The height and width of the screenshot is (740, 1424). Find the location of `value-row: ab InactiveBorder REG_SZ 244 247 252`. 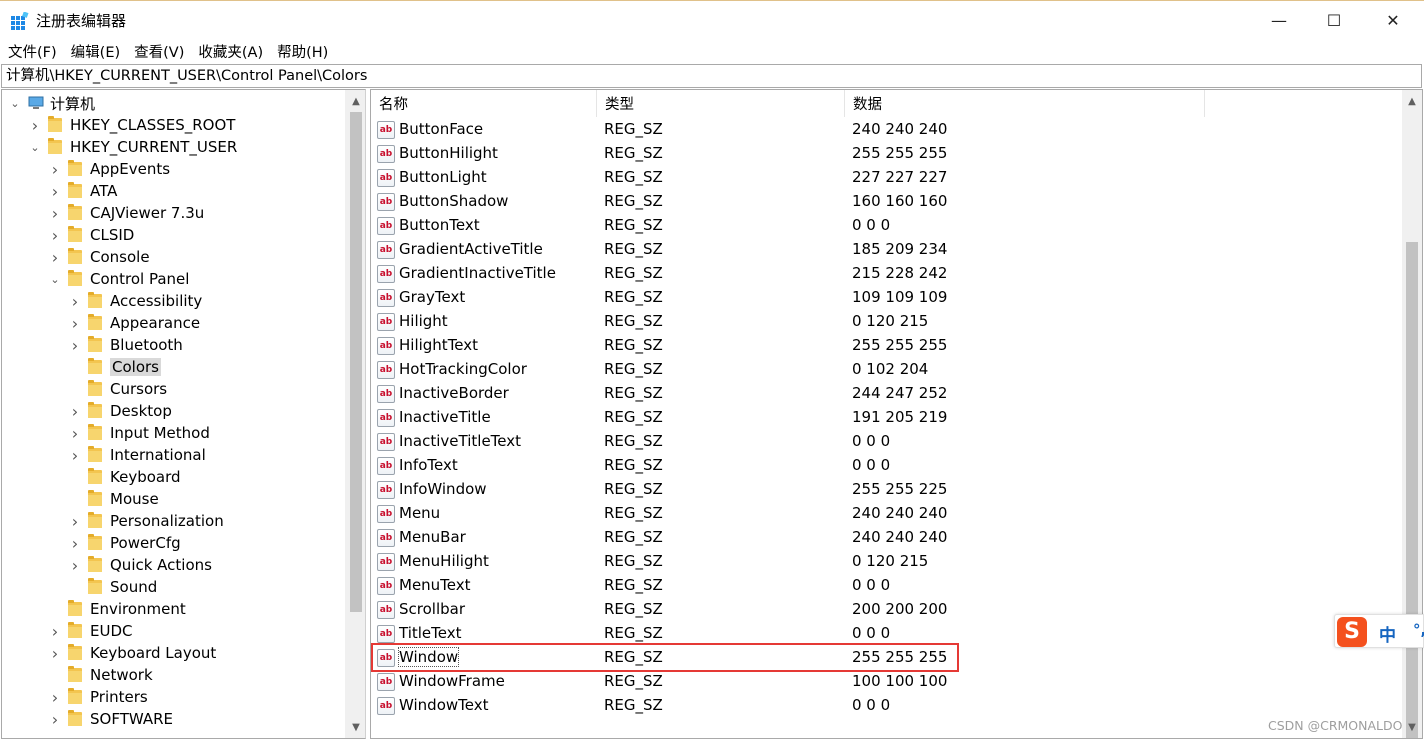

value-row: ab InactiveBorder REG_SZ 244 247 252 is located at coordinates (886, 394).